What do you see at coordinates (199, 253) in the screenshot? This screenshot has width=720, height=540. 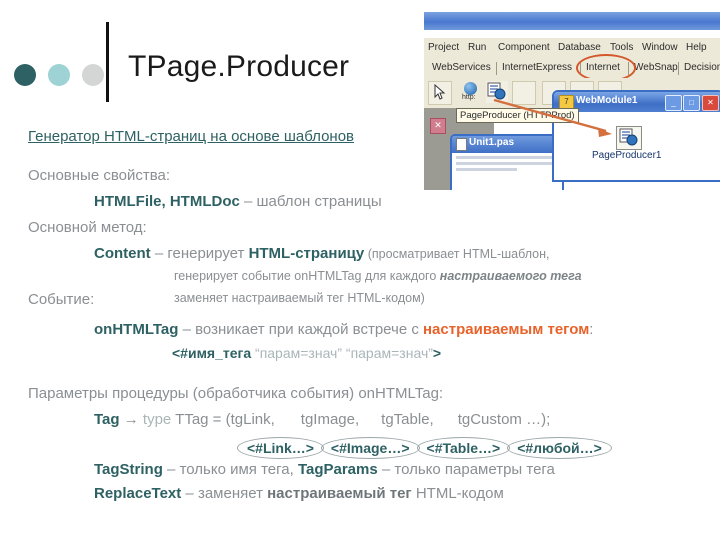 I see `method-desc: – генерирует` at bounding box center [199, 253].